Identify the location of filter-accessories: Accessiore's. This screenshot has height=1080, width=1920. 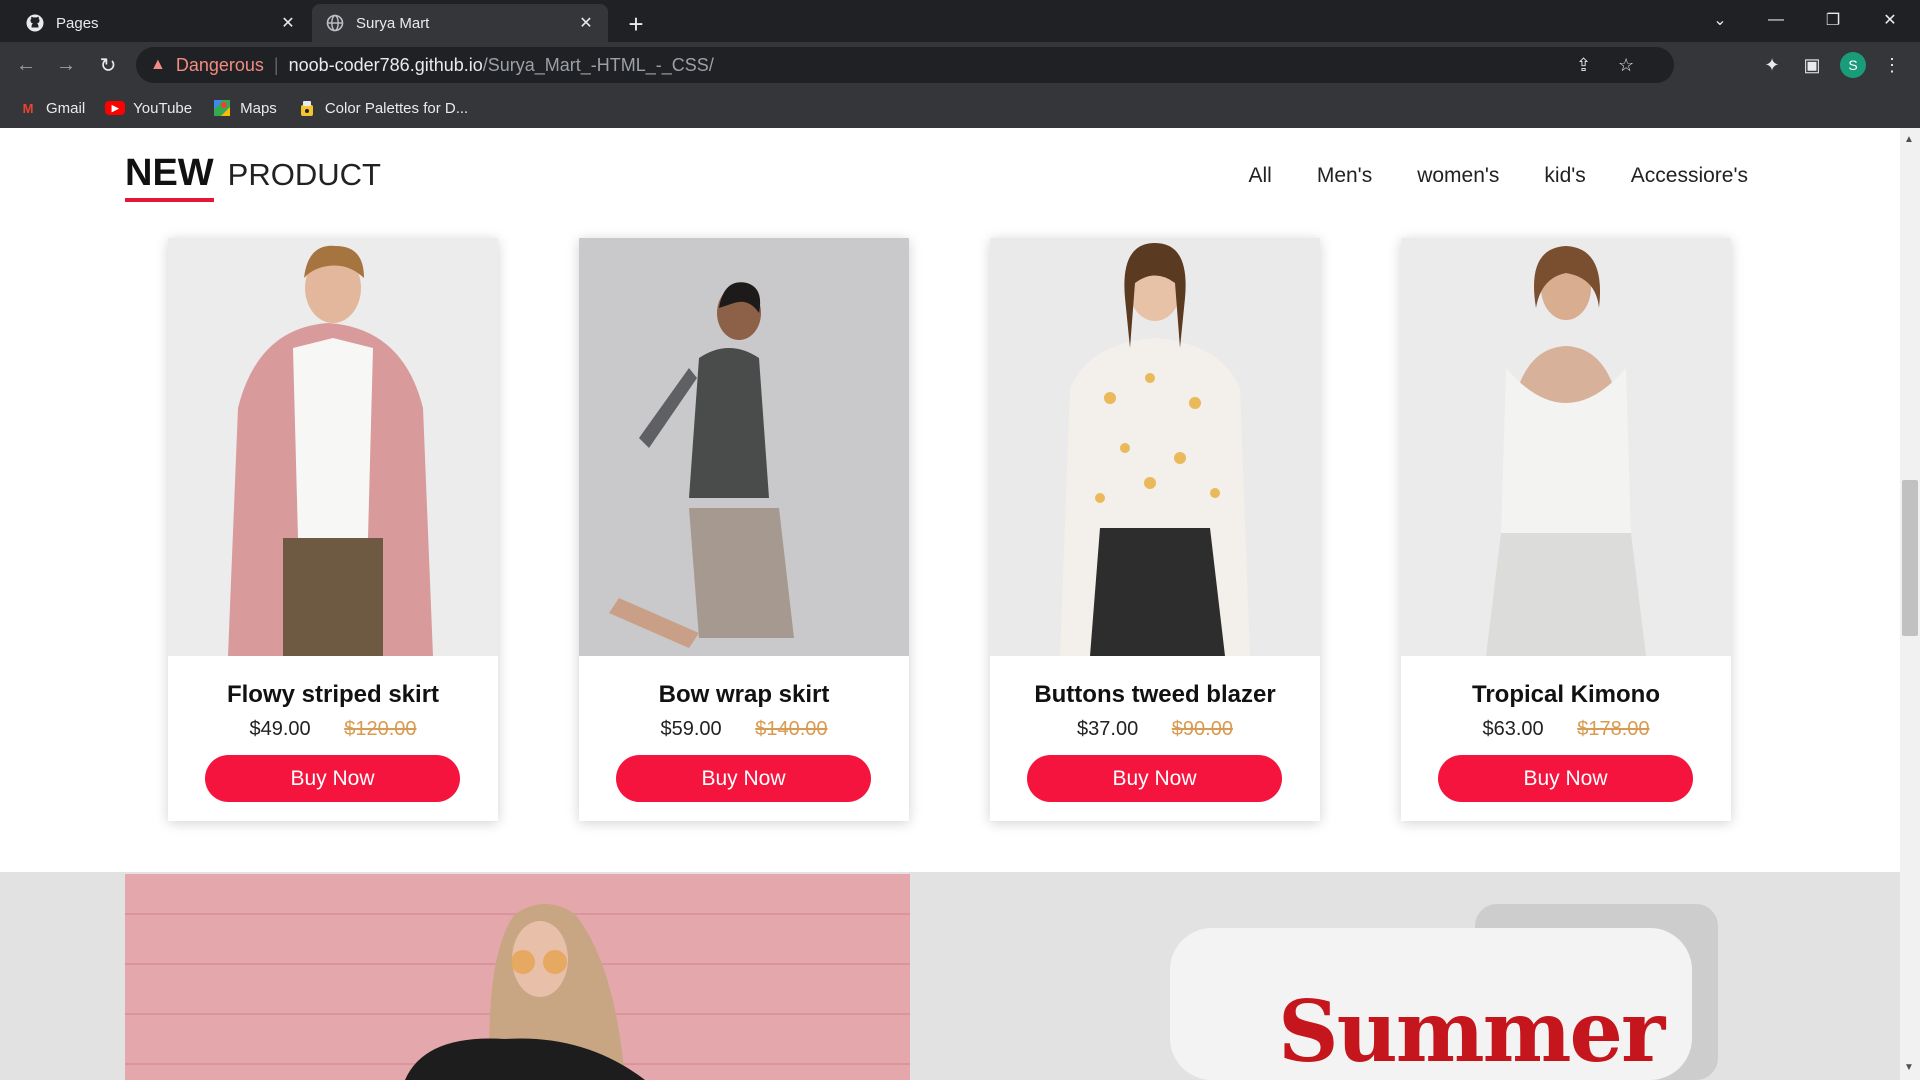
(1689, 176).